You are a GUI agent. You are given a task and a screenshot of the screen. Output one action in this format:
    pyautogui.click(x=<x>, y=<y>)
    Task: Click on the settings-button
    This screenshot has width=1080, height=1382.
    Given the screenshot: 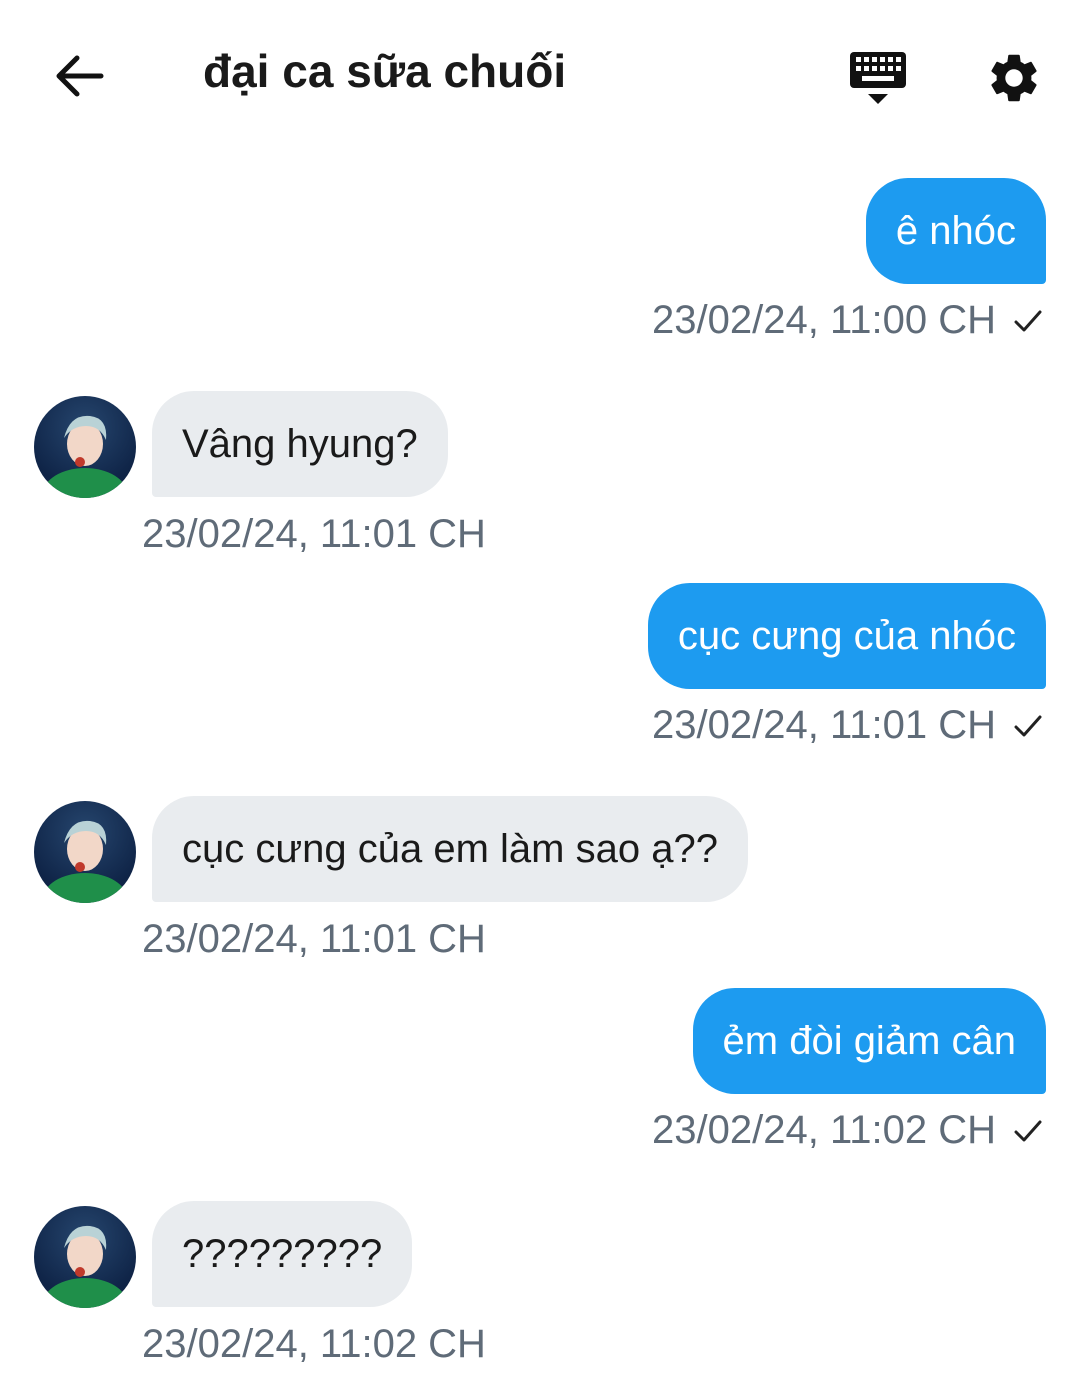 What is the action you would take?
    pyautogui.click(x=1014, y=78)
    